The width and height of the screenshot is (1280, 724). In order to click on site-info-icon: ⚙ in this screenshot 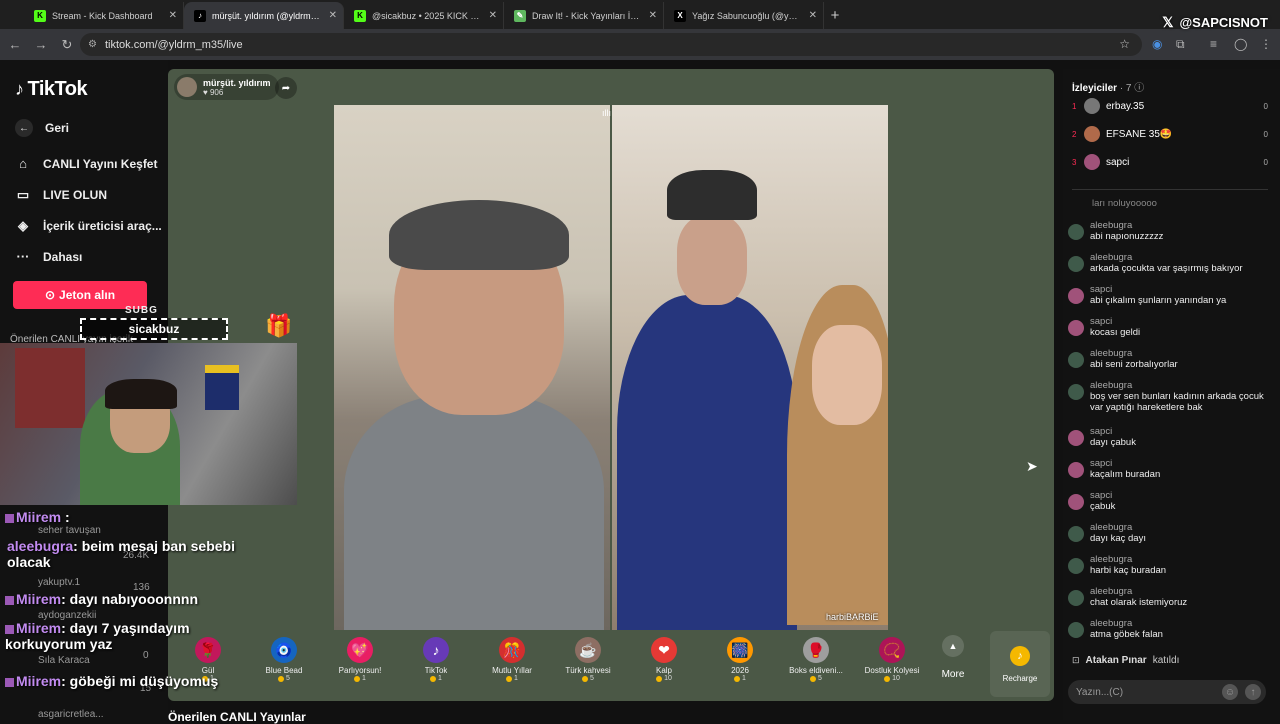, I will do `click(92, 44)`.